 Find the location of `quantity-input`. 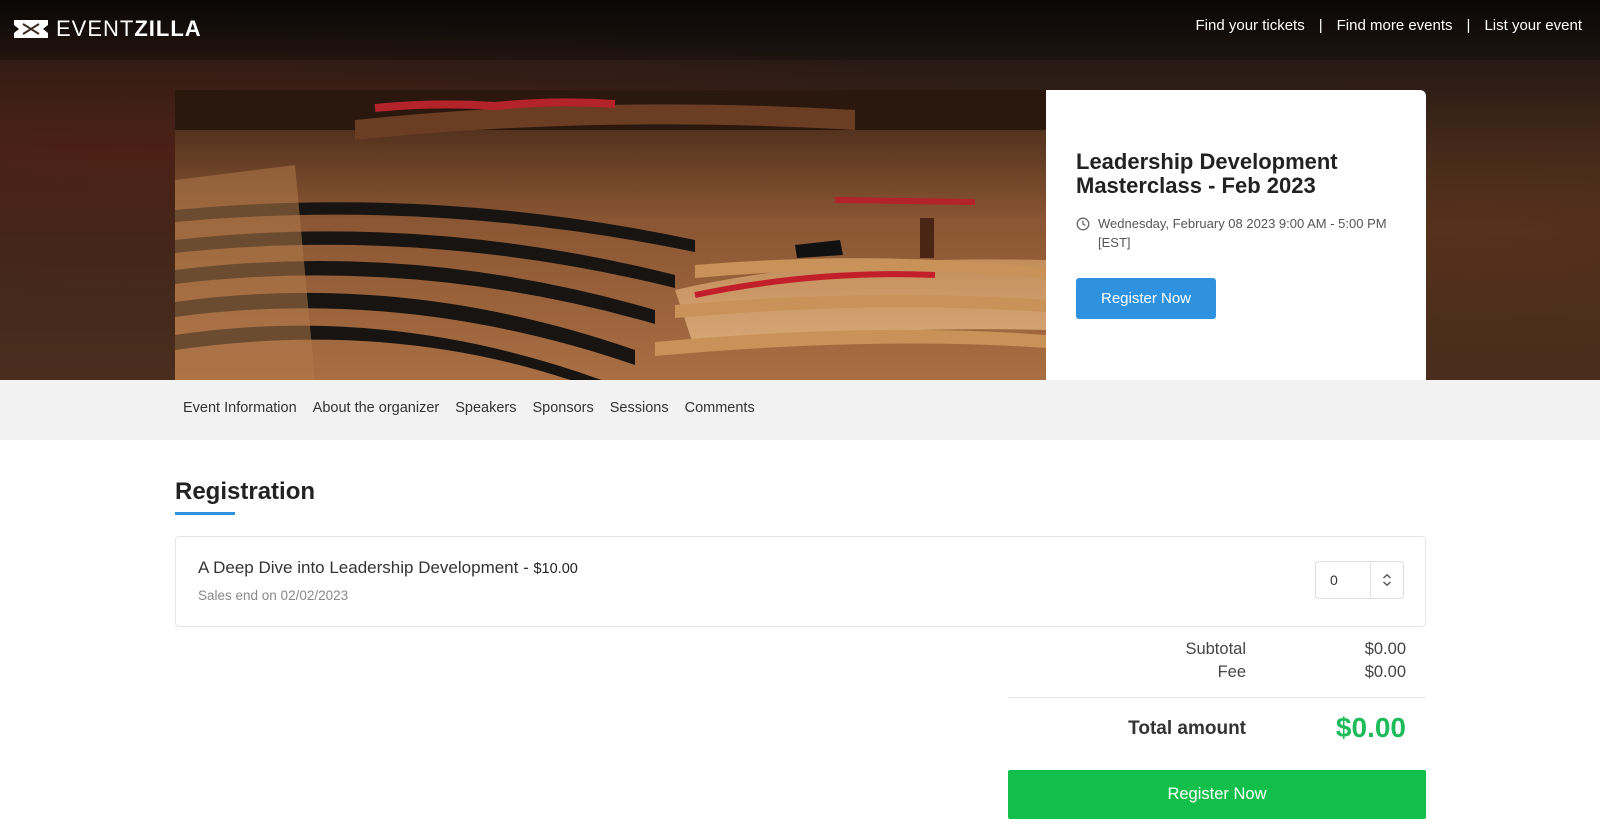

quantity-input is located at coordinates (1343, 580).